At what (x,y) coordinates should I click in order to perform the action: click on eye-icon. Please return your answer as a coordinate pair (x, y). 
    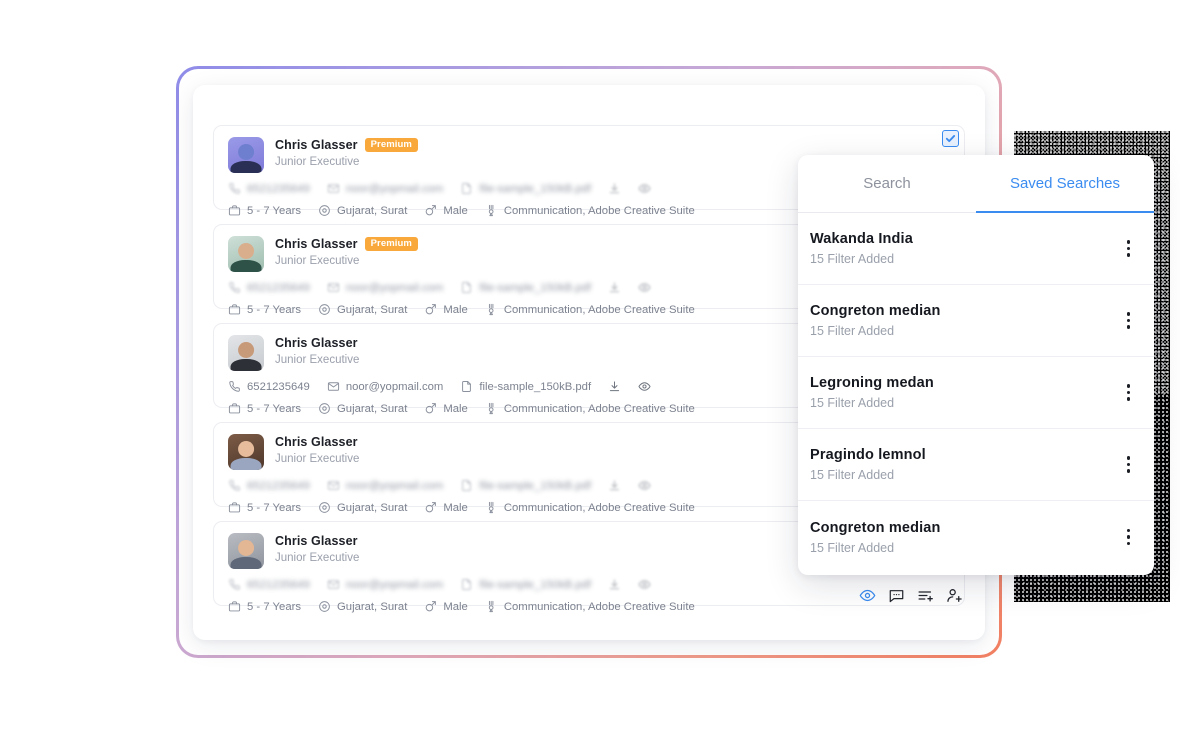
    Looking at the image, I should click on (867, 595).